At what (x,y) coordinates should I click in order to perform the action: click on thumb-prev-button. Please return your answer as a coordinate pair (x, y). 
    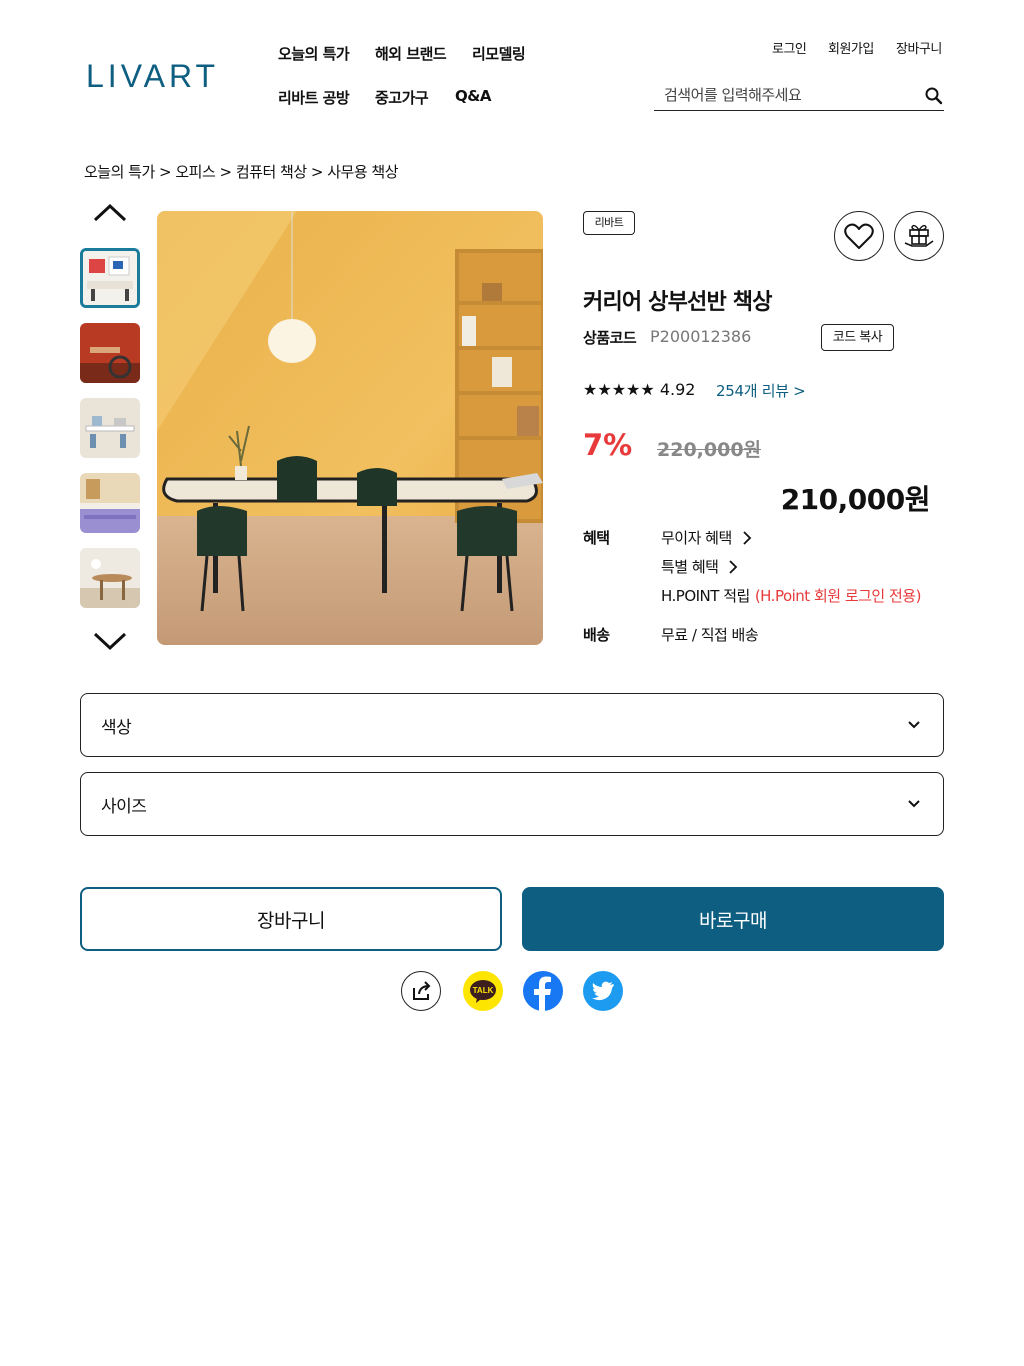
    Looking at the image, I should click on (110, 214).